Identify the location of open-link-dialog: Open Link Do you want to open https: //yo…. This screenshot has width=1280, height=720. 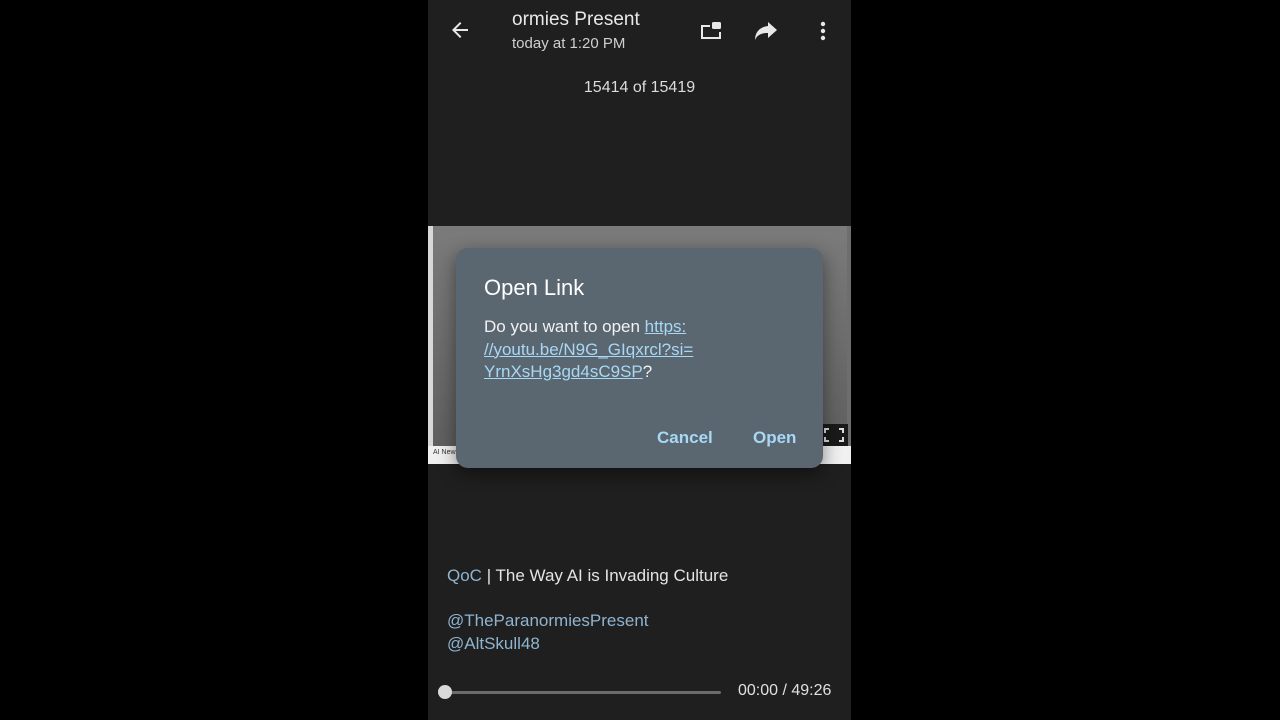
(639, 358).